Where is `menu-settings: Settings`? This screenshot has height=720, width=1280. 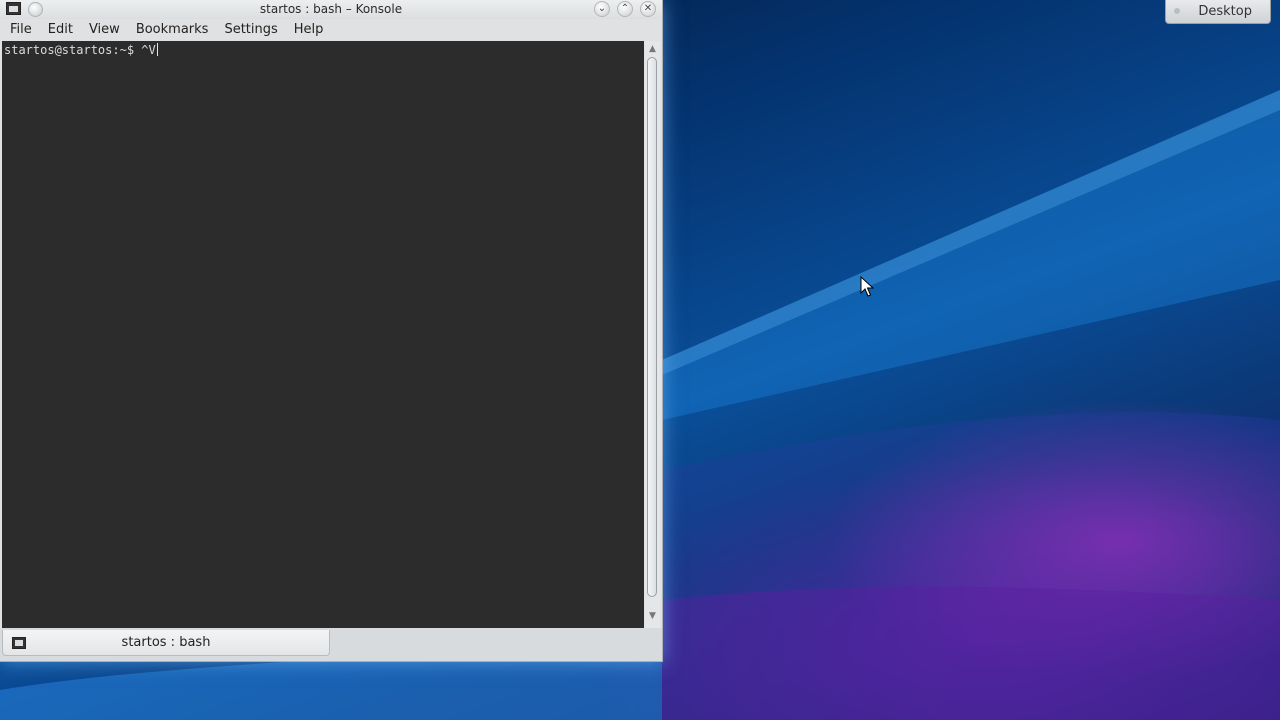 menu-settings: Settings is located at coordinates (250, 30).